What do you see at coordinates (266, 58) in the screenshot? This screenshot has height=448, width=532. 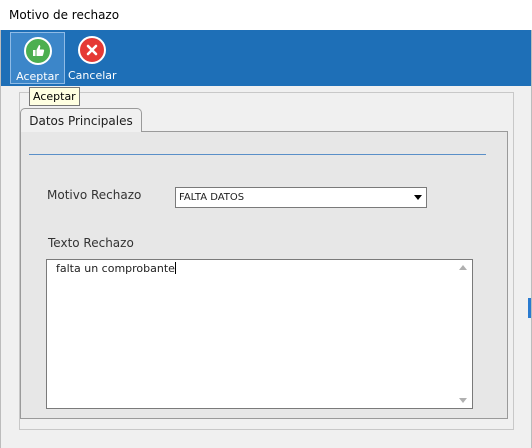 I see `toolbar: Aceptar Cancelar` at bounding box center [266, 58].